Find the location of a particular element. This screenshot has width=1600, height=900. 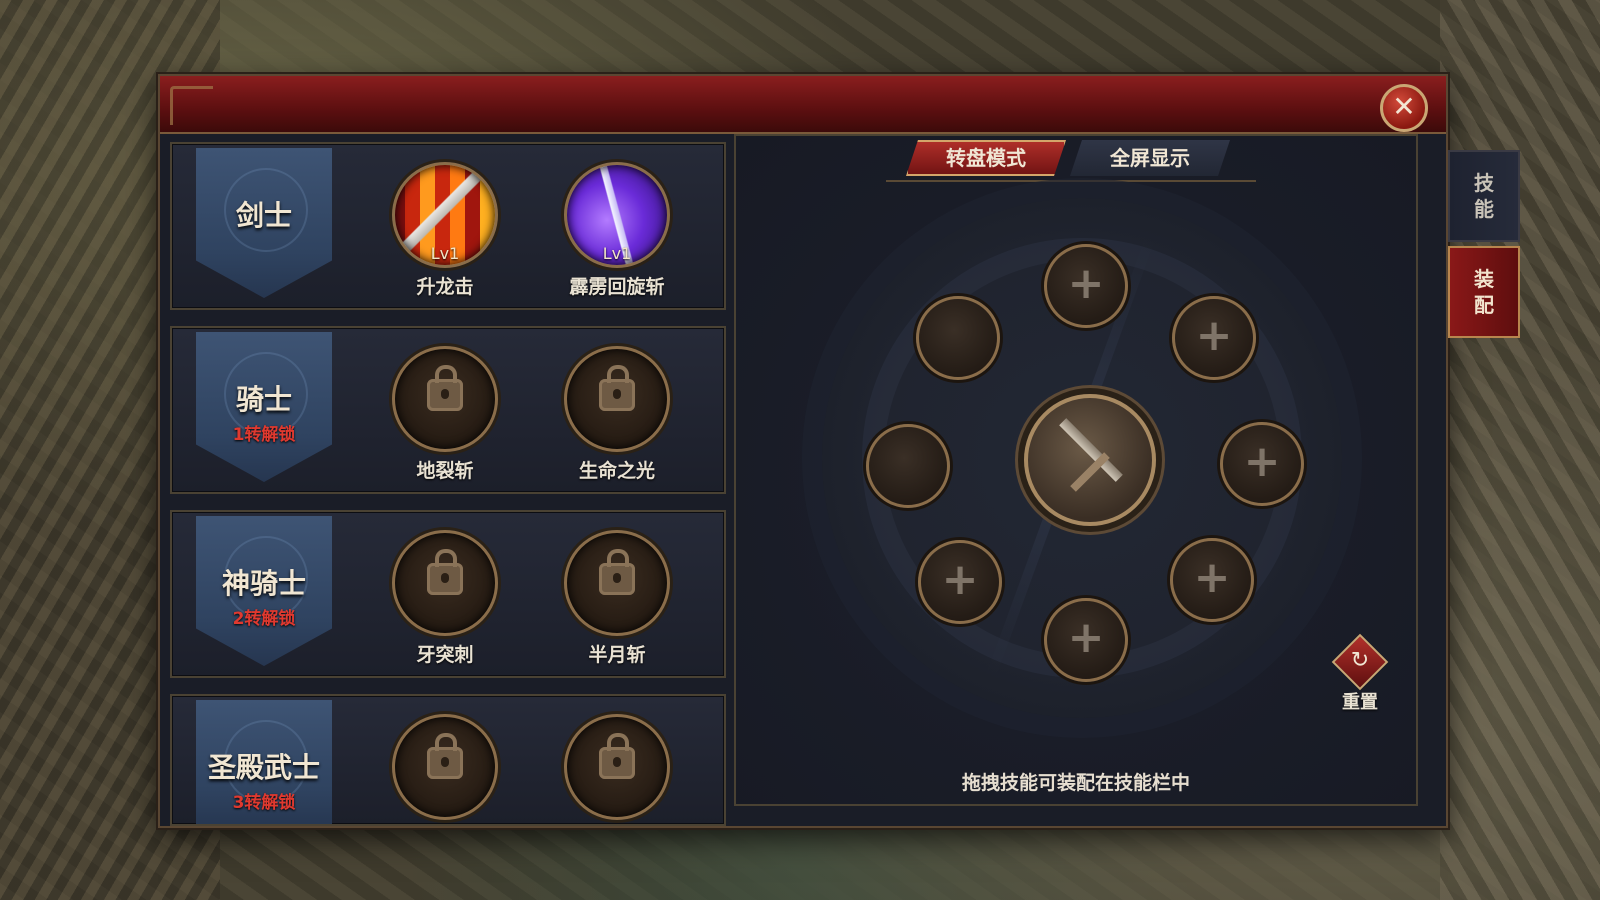

skill-locked: 半月斩 is located at coordinates (617, 598).